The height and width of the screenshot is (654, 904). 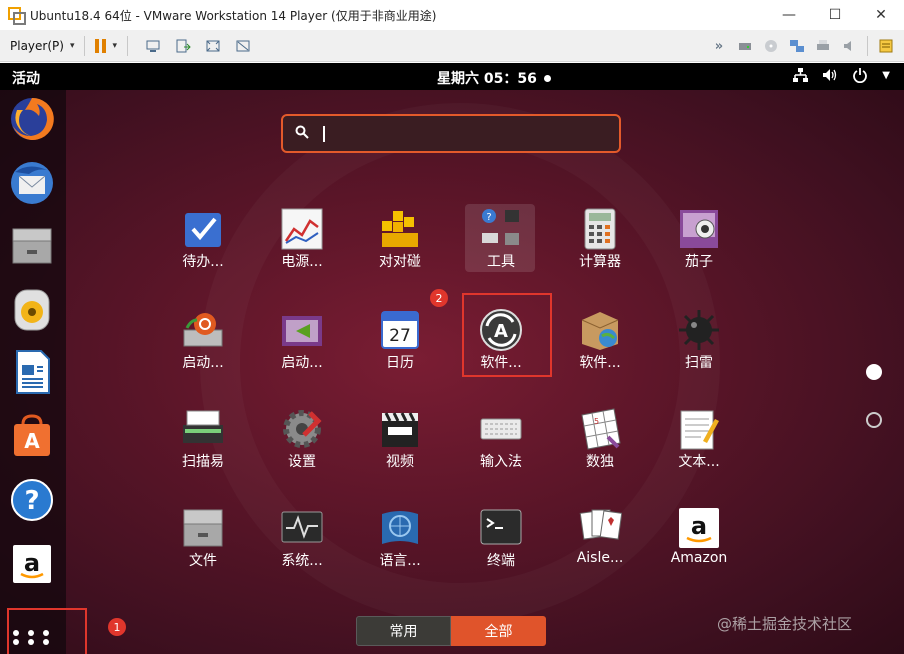 I want to click on removable-devices-icon, so click(x=183, y=46).